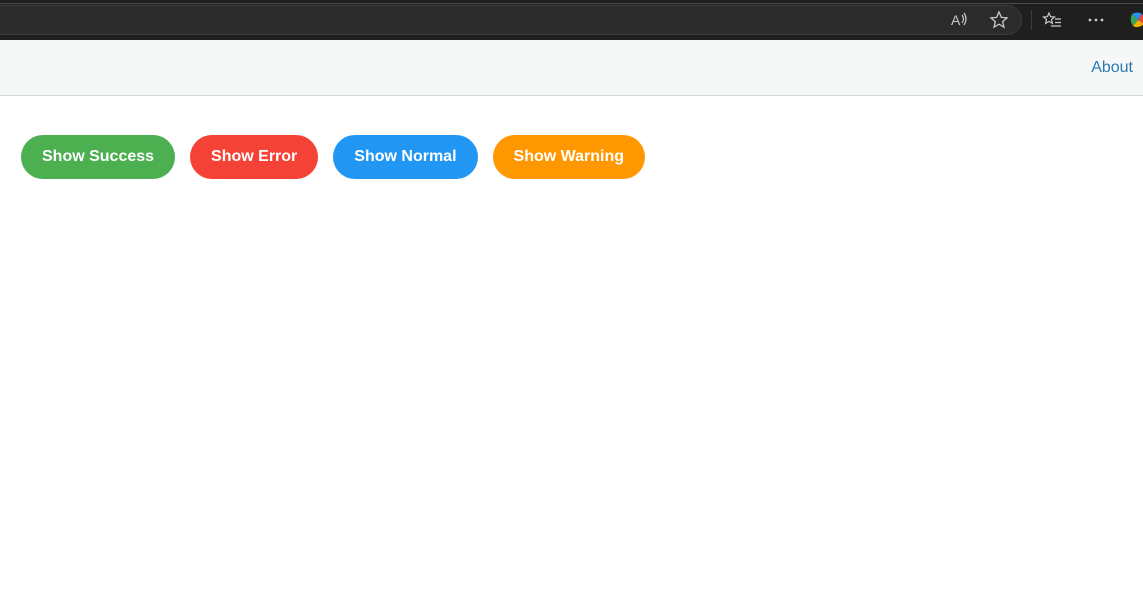 This screenshot has width=1143, height=608. I want to click on favorite-star-icon, so click(999, 20).